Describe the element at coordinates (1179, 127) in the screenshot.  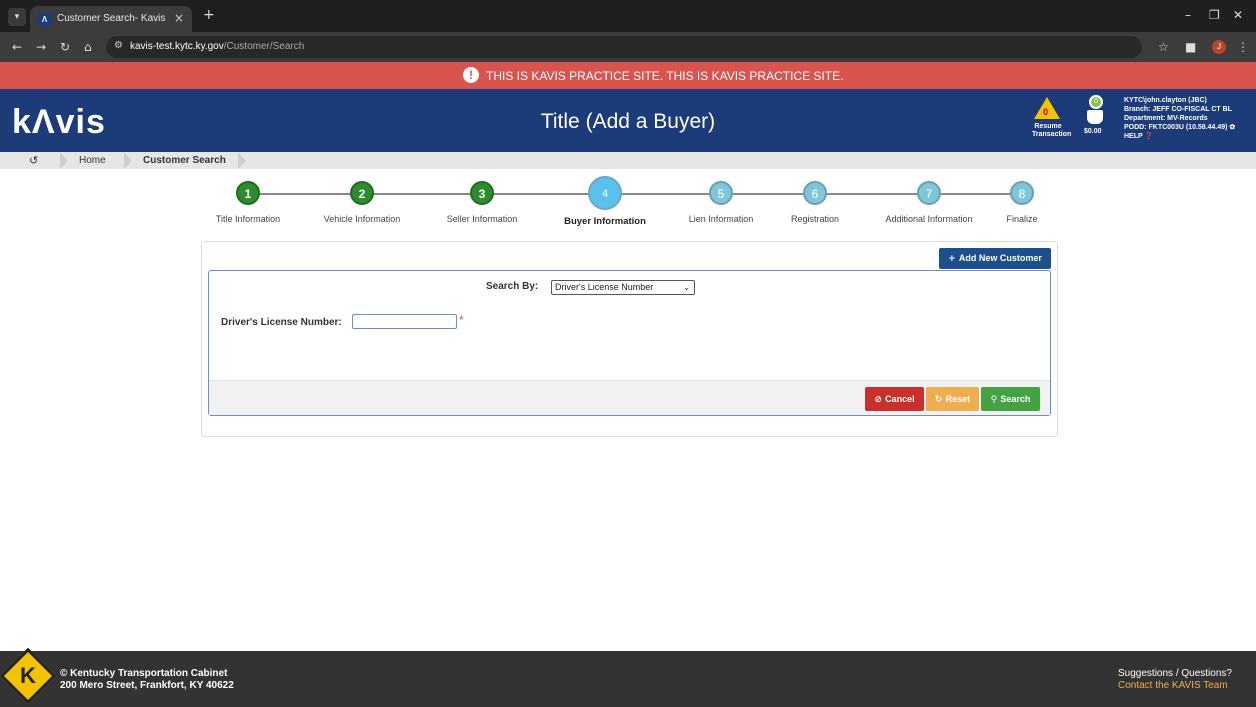
I see `user-podd: PODD: FKTC003U (10.58.44.49) ✿` at that location.